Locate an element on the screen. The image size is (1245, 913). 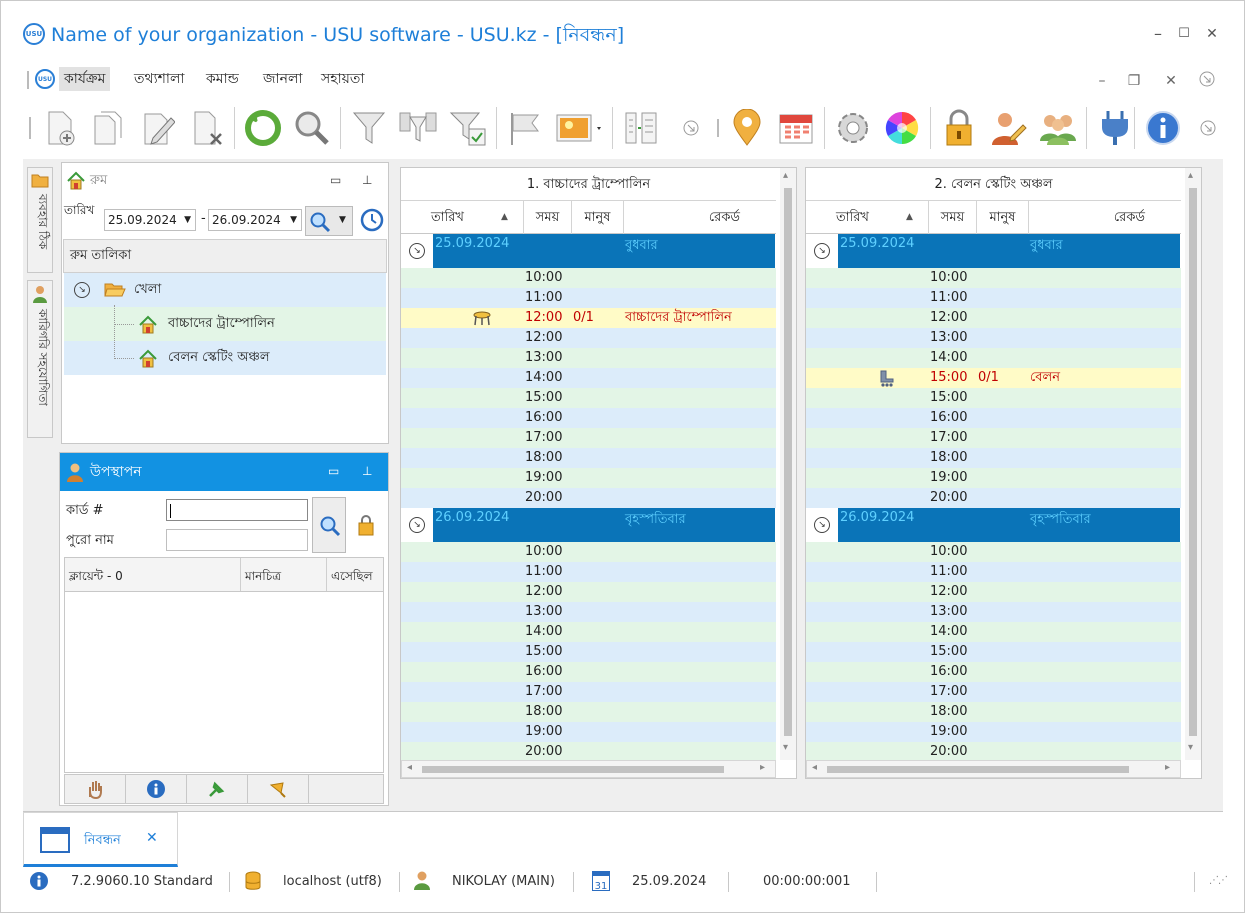
col-came: এসেছিল is located at coordinates (355, 574).